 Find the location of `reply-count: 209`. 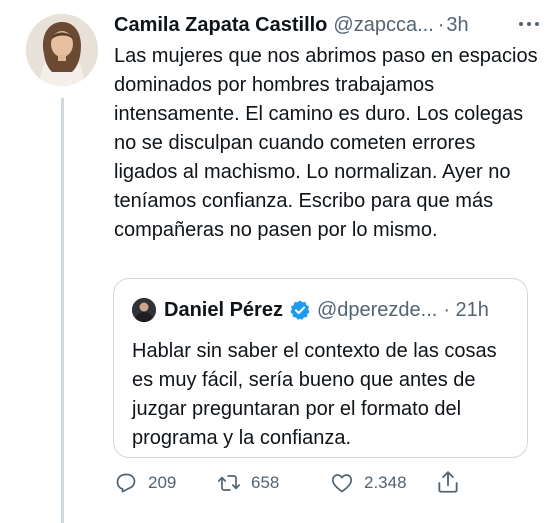

reply-count: 209 is located at coordinates (162, 482).